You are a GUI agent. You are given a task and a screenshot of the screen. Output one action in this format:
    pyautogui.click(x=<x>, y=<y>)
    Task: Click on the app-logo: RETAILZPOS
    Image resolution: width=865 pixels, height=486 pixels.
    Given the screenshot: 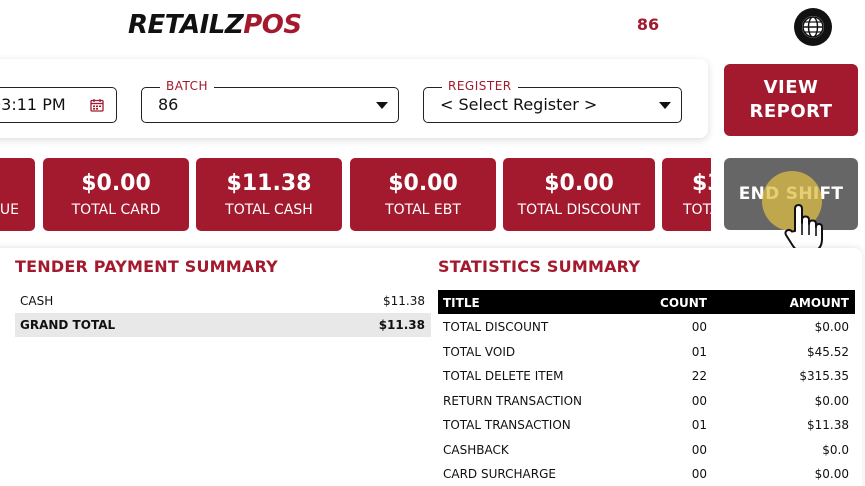 What is the action you would take?
    pyautogui.click(x=215, y=25)
    